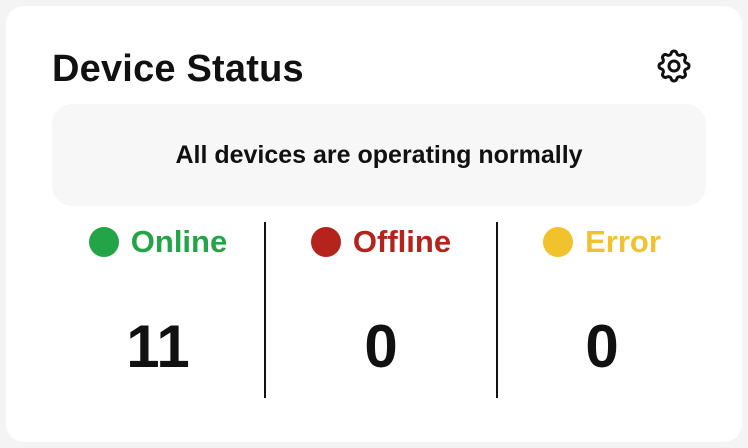 The width and height of the screenshot is (748, 448). Describe the element at coordinates (103, 242) in the screenshot. I see `online-status-dot` at that location.